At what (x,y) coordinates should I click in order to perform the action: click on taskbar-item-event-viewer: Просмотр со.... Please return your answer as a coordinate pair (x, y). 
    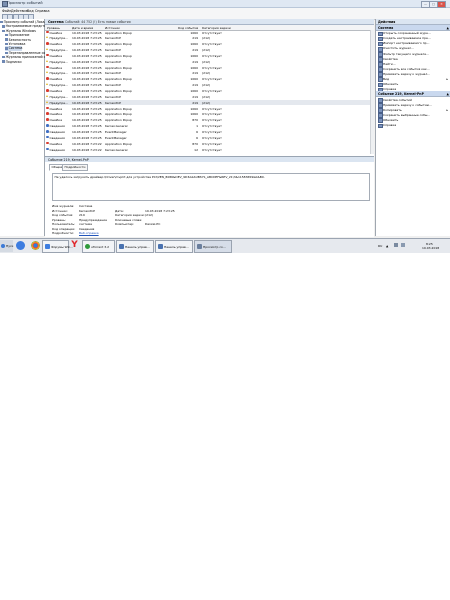
    Looking at the image, I should click on (213, 246).